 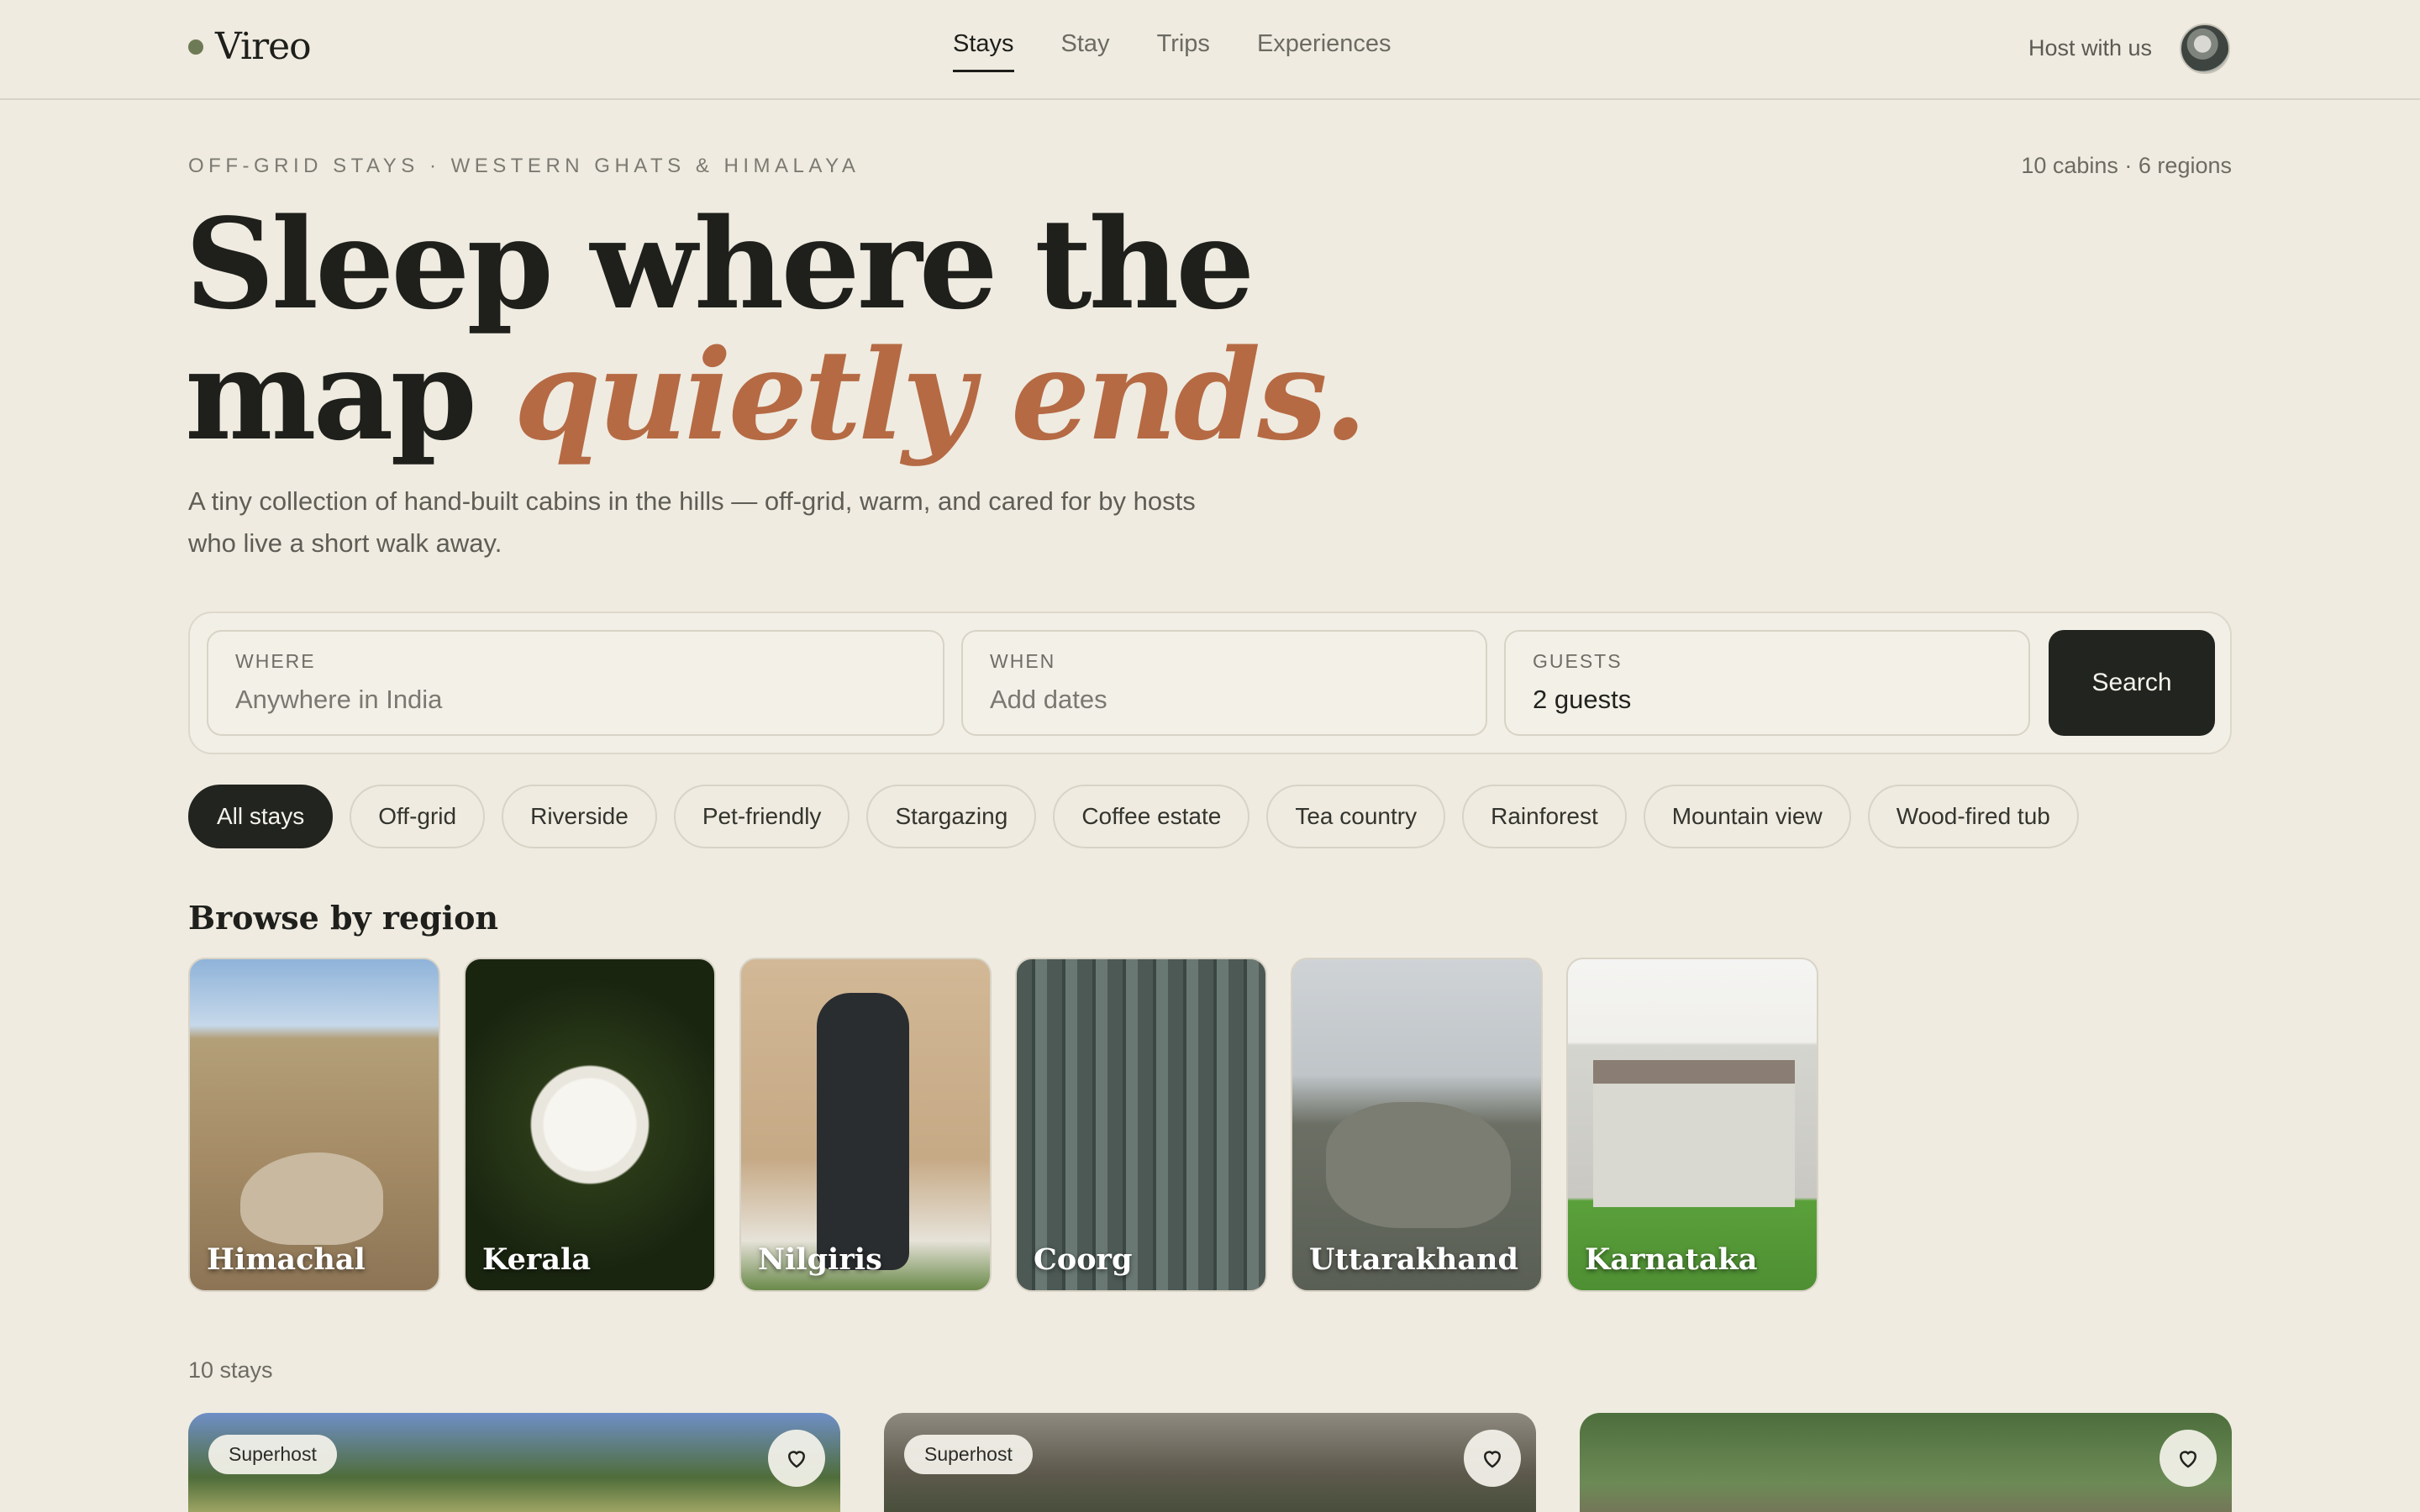 What do you see at coordinates (1413, 1259) in the screenshot?
I see `region-label: Uttarakhand` at bounding box center [1413, 1259].